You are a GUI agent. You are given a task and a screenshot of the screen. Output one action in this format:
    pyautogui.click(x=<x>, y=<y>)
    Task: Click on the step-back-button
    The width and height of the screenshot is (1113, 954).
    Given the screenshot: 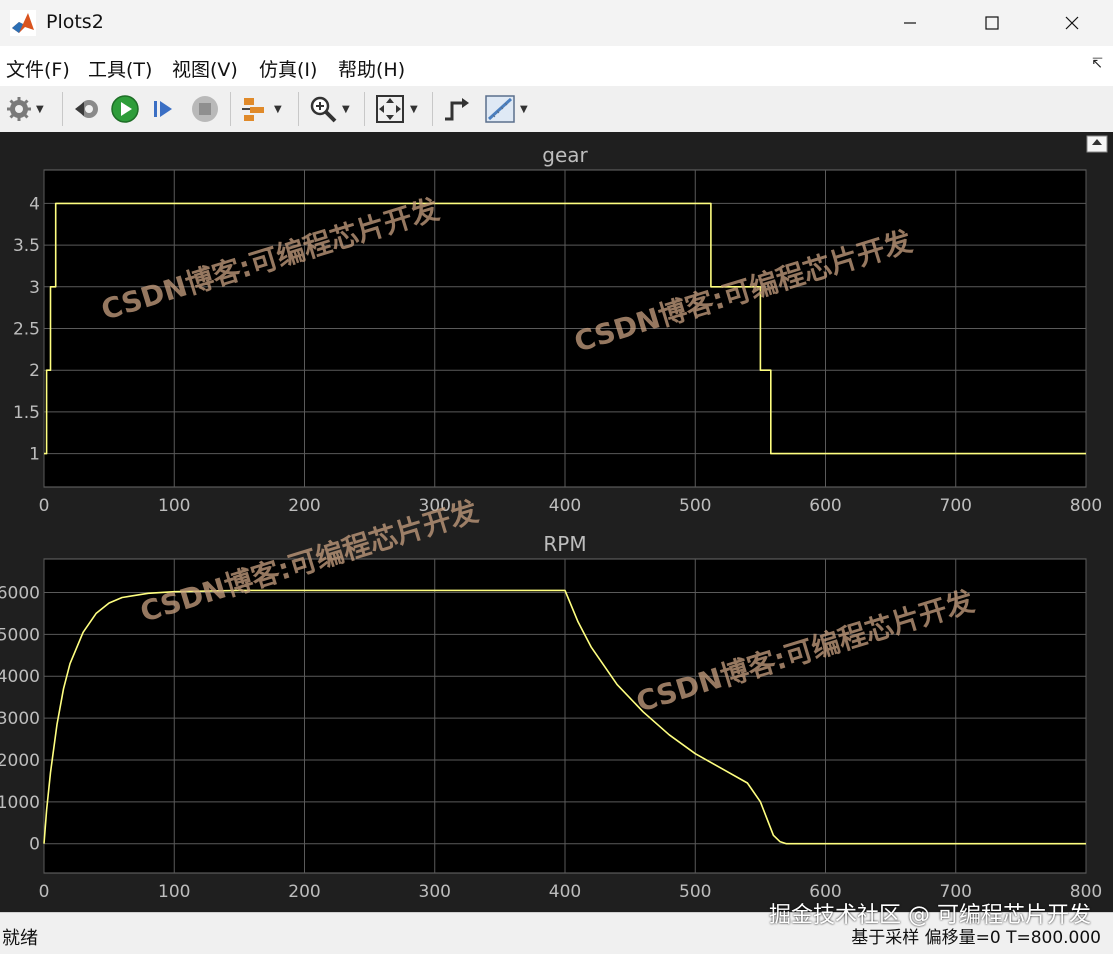 What is the action you would take?
    pyautogui.click(x=86, y=109)
    